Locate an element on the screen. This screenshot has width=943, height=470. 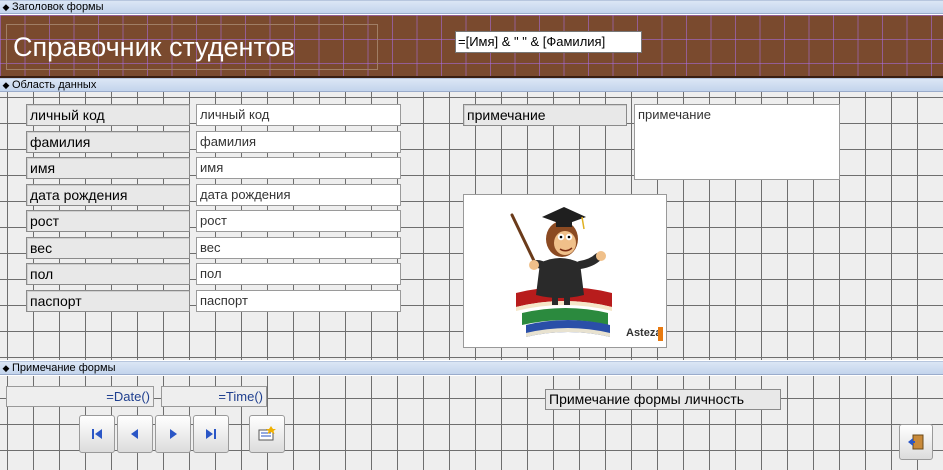
label-note: примечание is located at coordinates (545, 115).